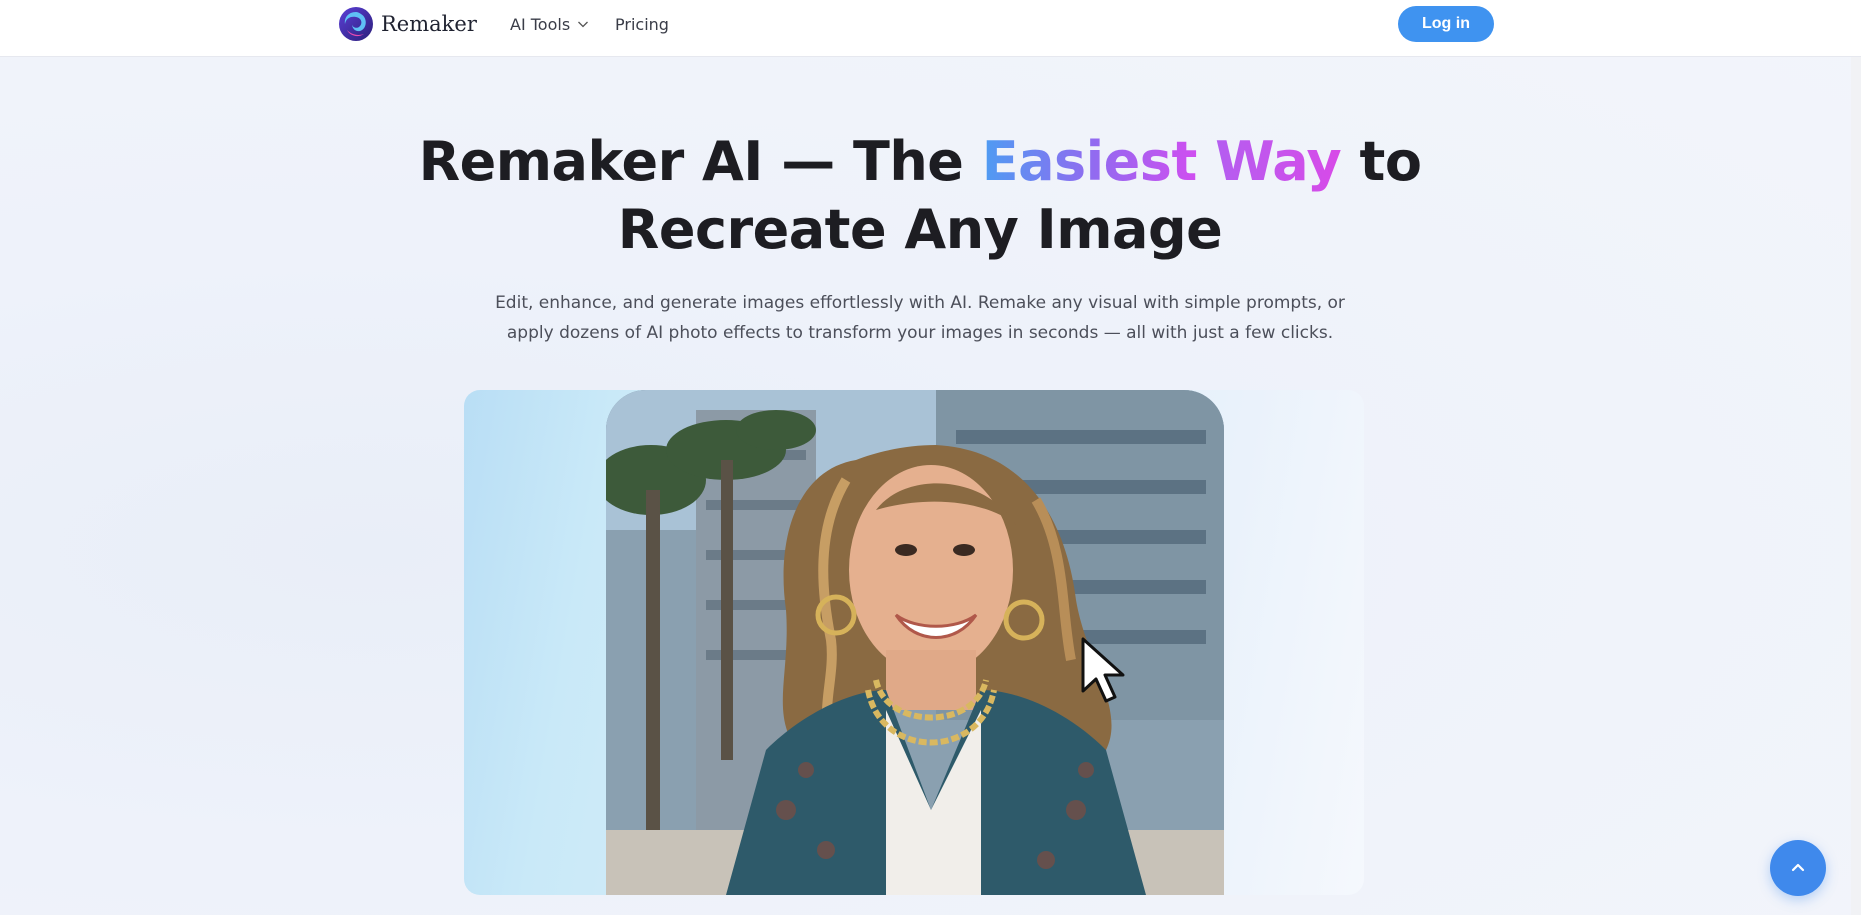 The height and width of the screenshot is (915, 1861). I want to click on nav-pricing-label: Pricing, so click(642, 24).